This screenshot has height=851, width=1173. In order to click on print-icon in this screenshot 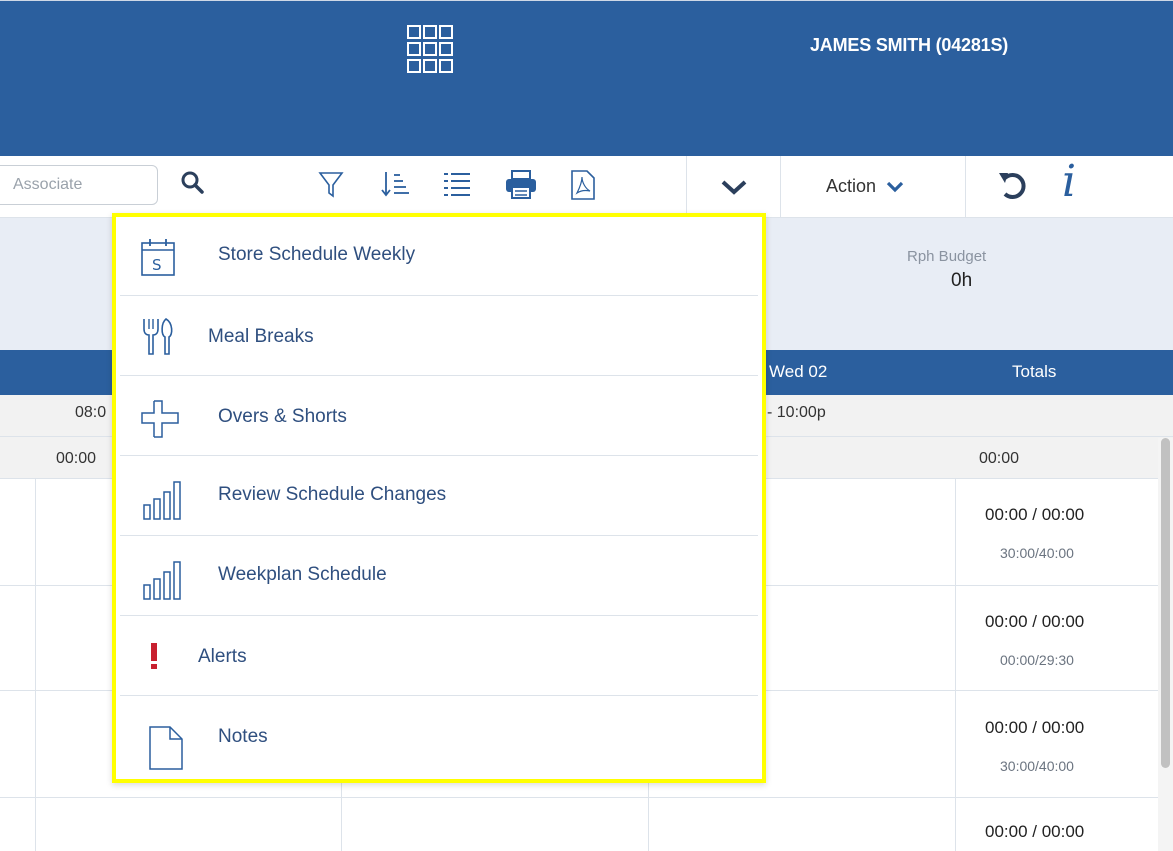, I will do `click(521, 185)`.